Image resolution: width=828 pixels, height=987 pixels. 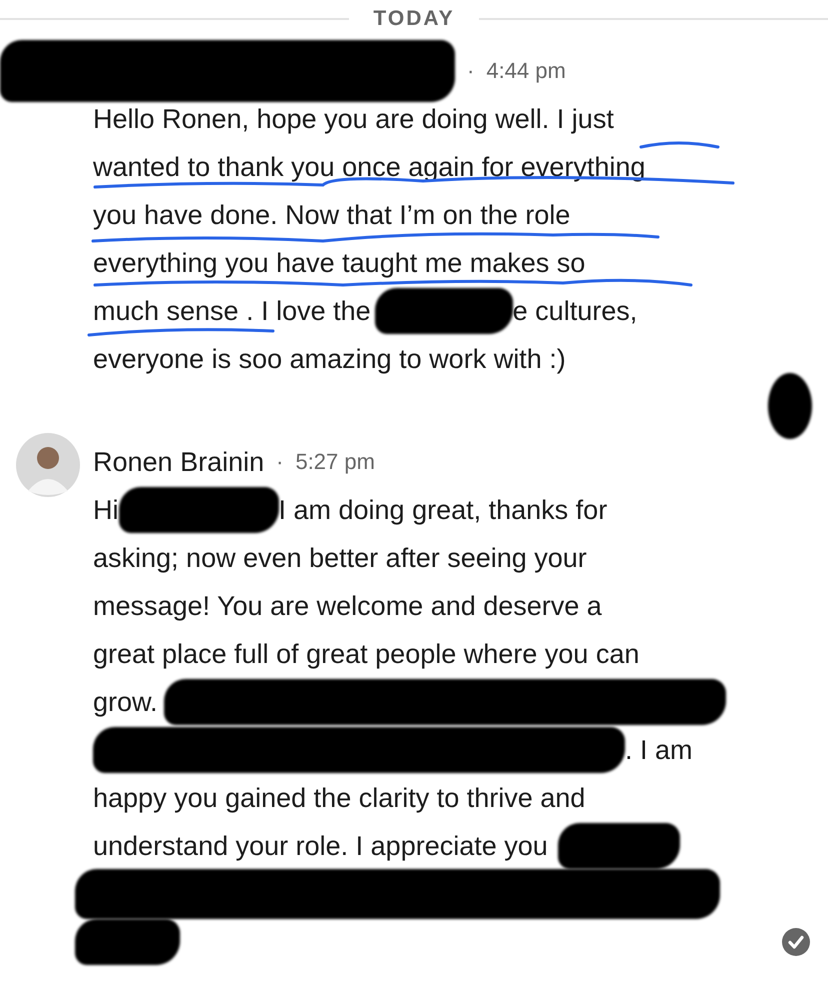 I want to click on message-text: e cultures,, so click(x=575, y=311).